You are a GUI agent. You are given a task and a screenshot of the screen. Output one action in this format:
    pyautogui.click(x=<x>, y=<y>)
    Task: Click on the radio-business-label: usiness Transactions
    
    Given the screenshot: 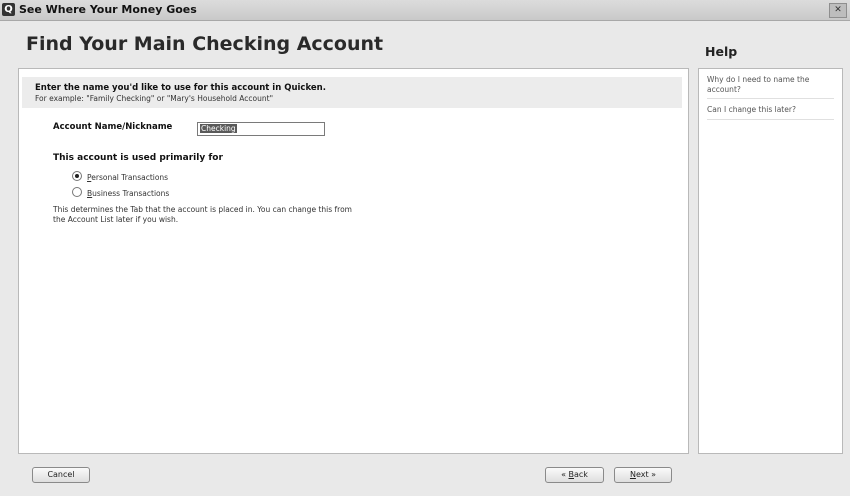 What is the action you would take?
    pyautogui.click(x=131, y=193)
    